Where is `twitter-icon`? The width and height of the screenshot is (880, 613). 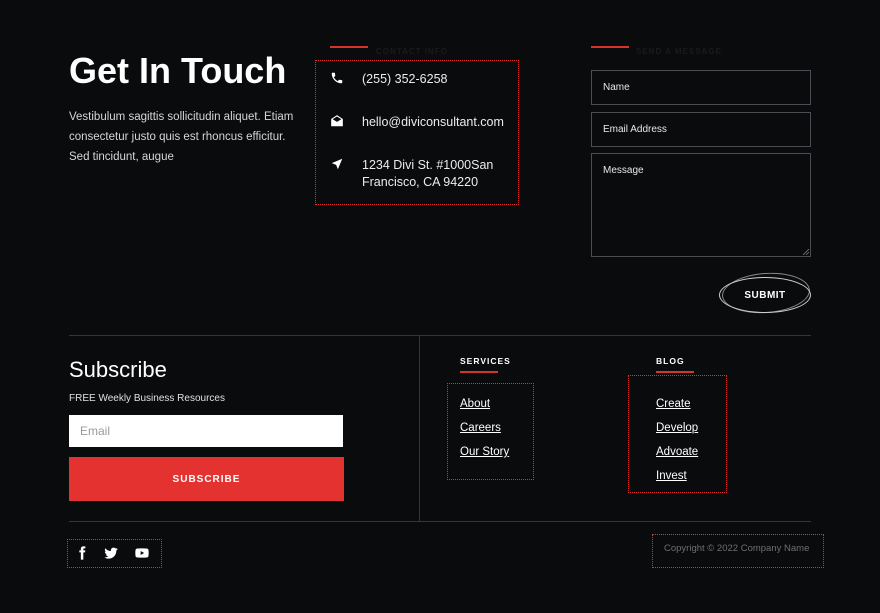
twitter-icon is located at coordinates (111, 553).